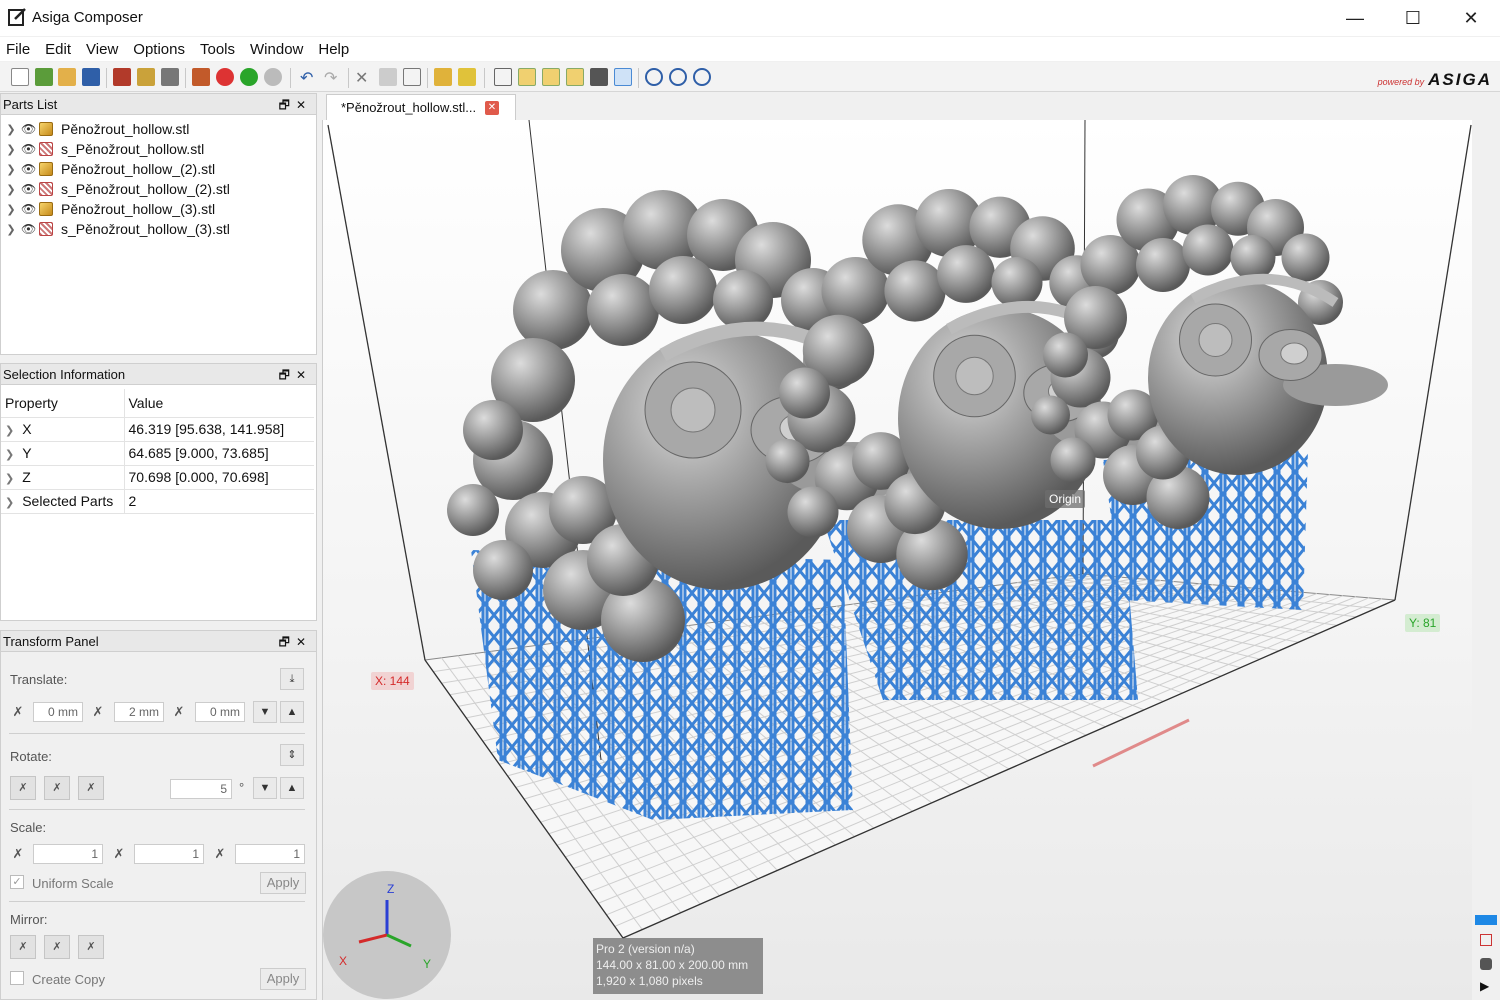  I want to click on table-row: ❯ Selected Parts 2, so click(157, 501).